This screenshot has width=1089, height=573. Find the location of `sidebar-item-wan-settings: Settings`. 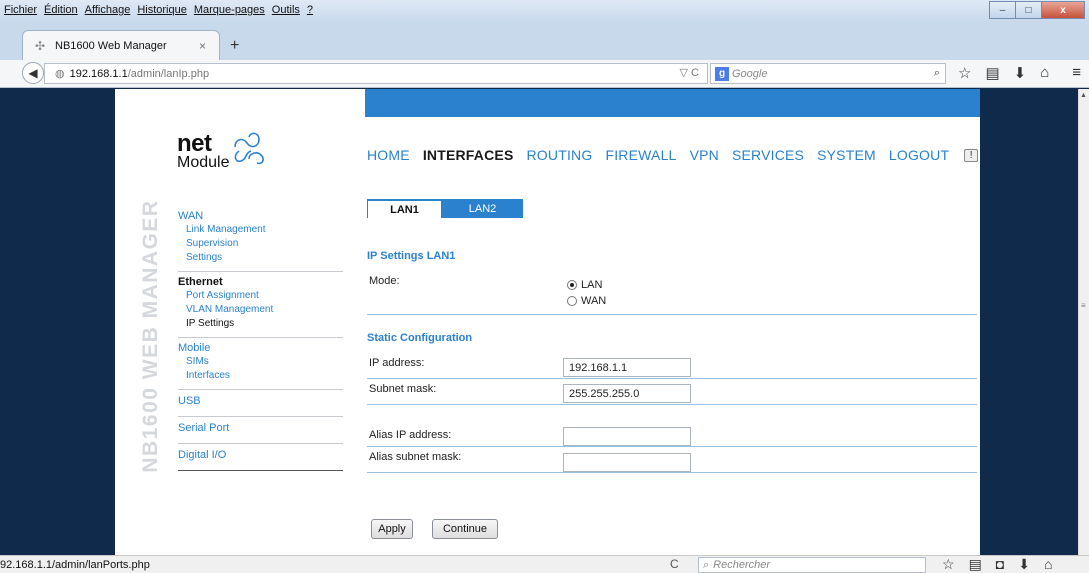

sidebar-item-wan-settings: Settings is located at coordinates (260, 258).